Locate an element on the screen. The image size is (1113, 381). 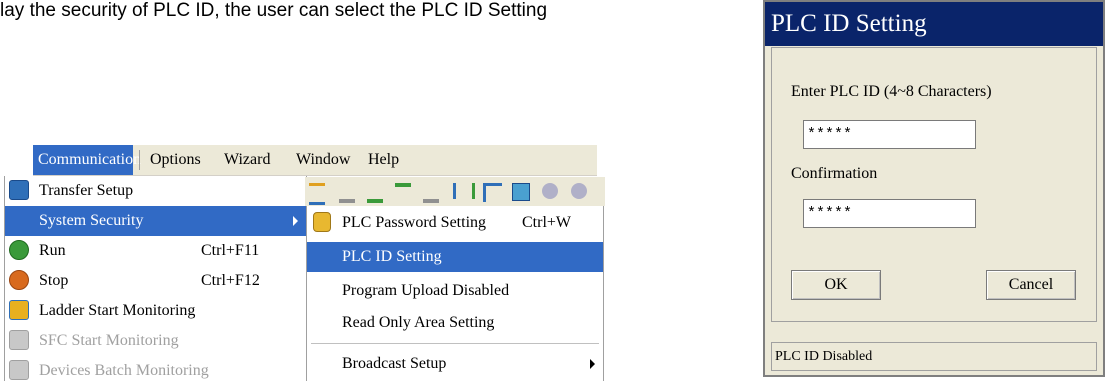
menu-help: Help is located at coordinates (383, 160).